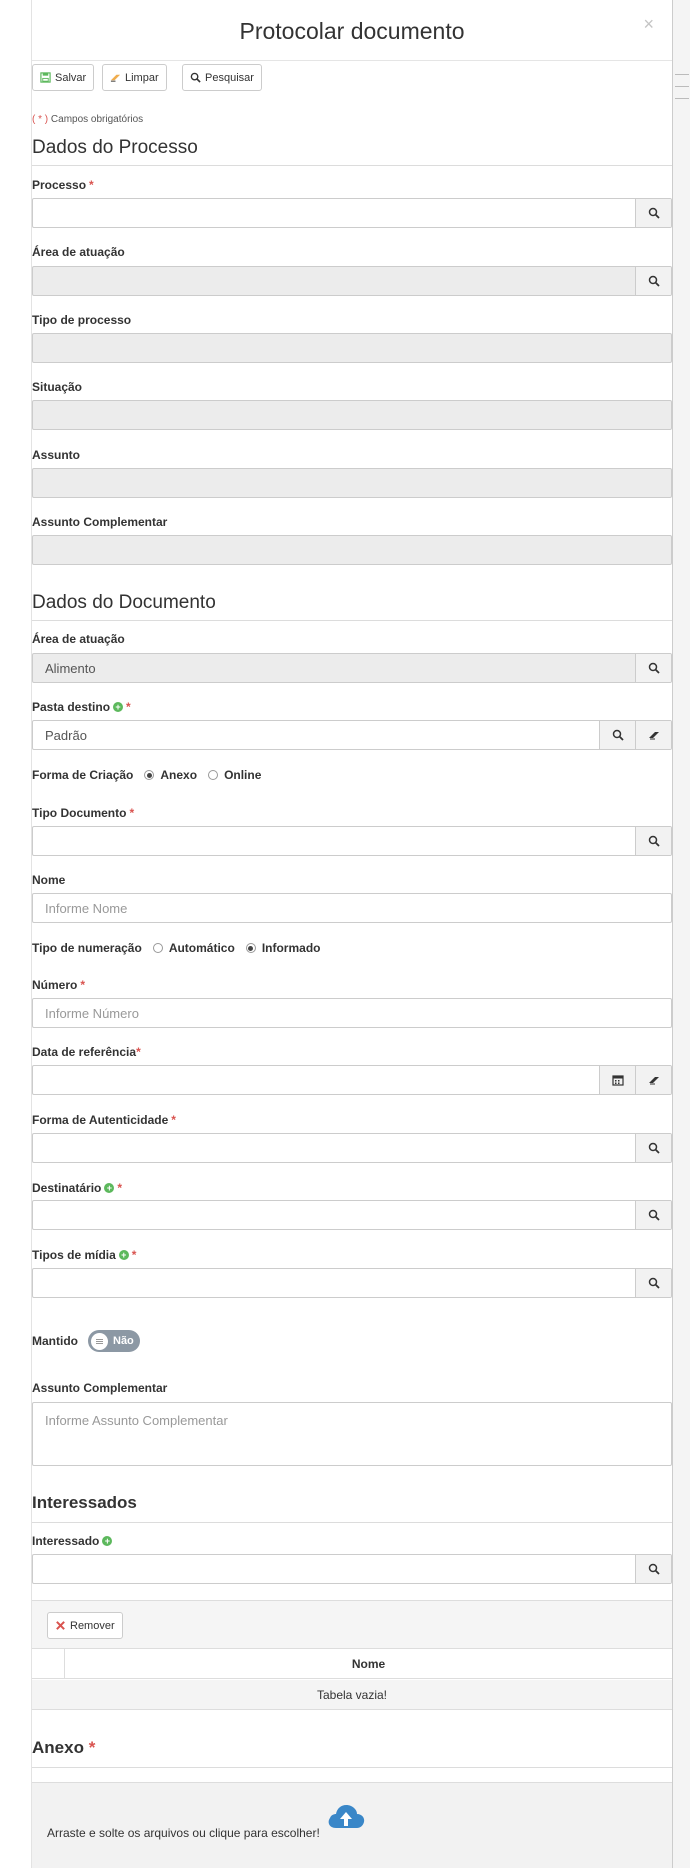  Describe the element at coordinates (334, 1283) in the screenshot. I see `media-types-input` at that location.